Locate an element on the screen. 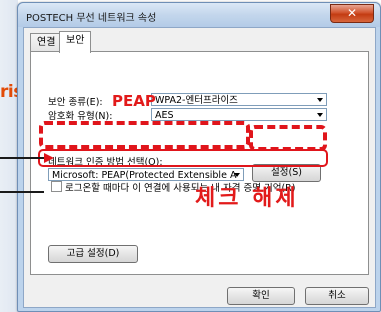 The height and width of the screenshot is (312, 381). tab-security: 보안 is located at coordinates (75, 42).